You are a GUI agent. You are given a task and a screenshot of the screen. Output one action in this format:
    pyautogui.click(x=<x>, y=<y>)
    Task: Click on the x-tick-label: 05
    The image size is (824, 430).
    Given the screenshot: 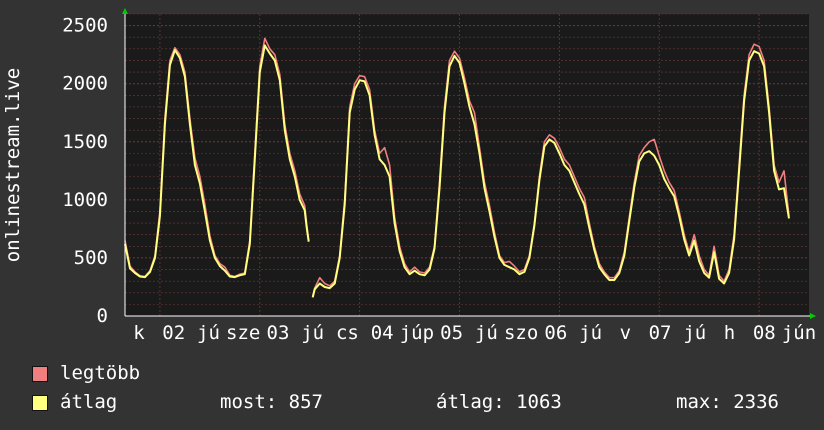 What is the action you would take?
    pyautogui.click(x=451, y=333)
    